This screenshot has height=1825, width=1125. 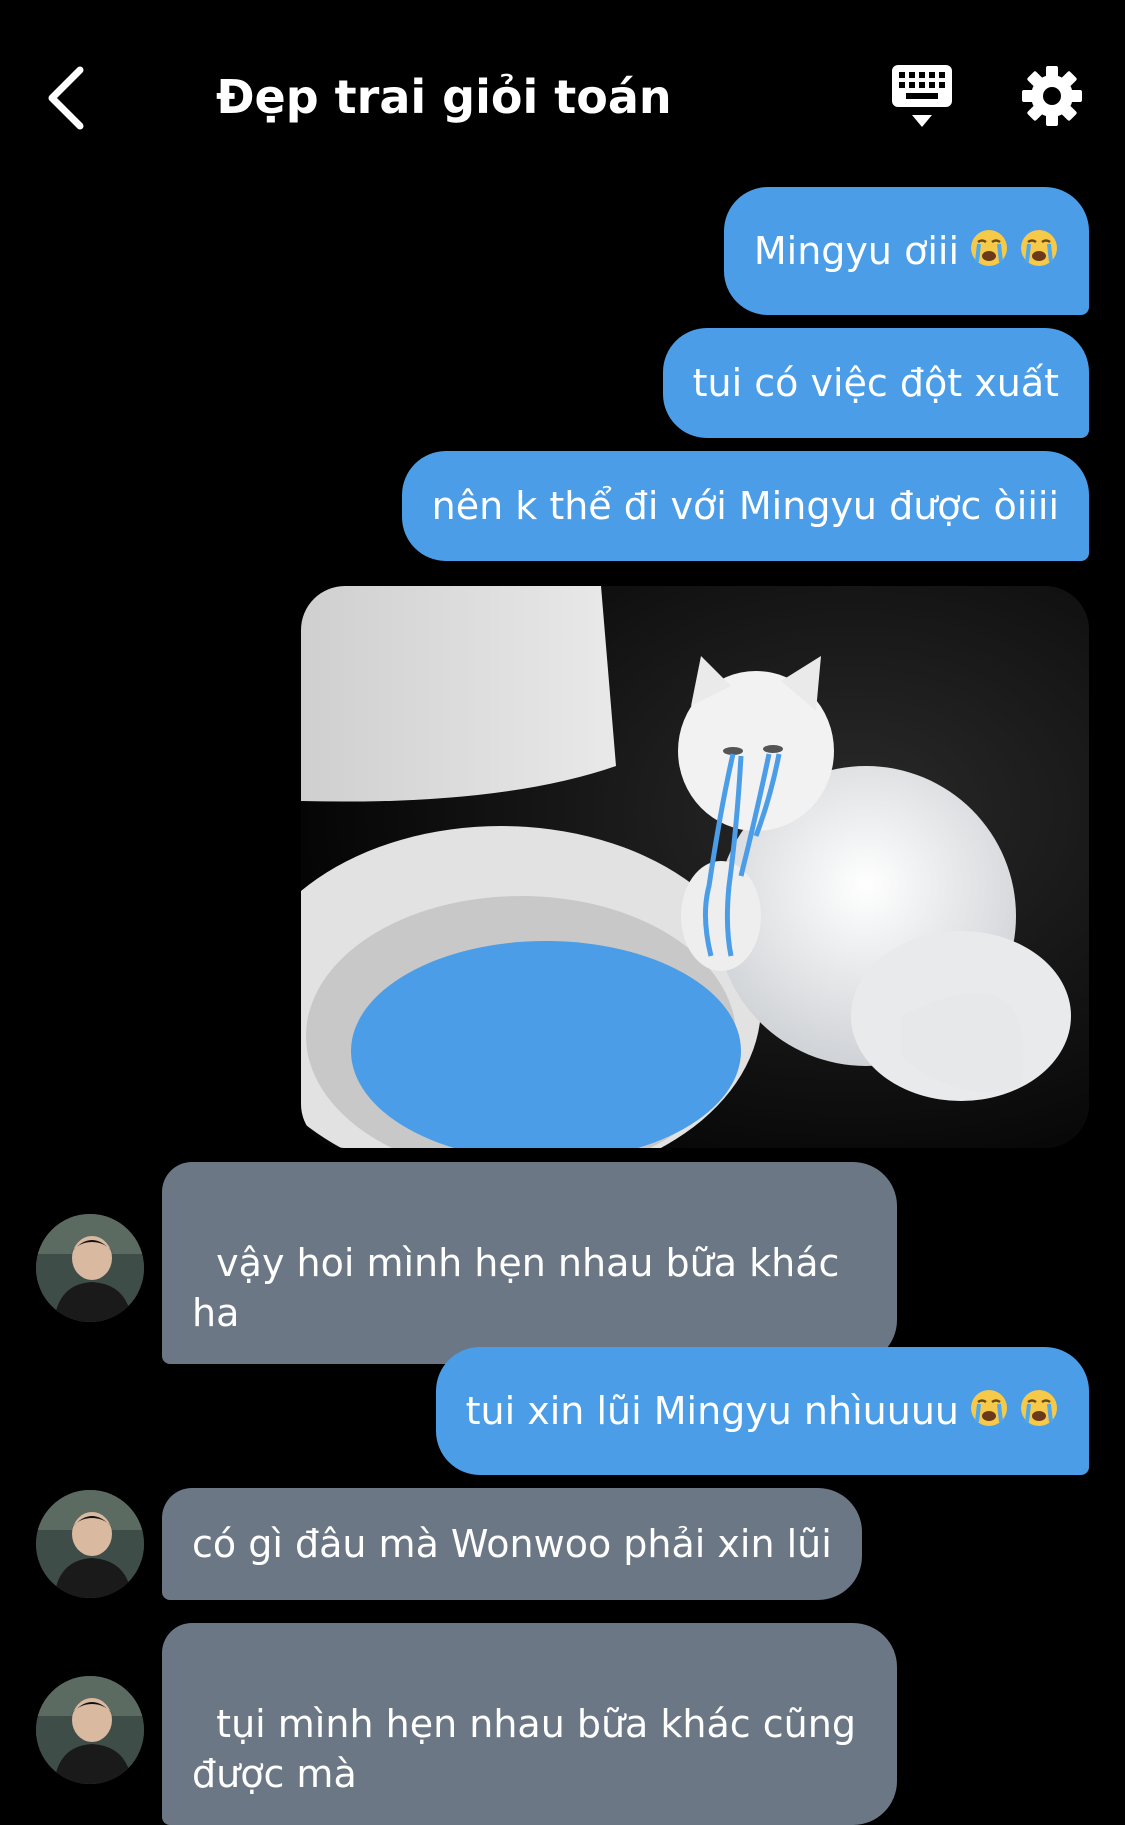 I want to click on message-text: có gì đâu mà Wonwoo phải xin lũi, so click(x=512, y=1544).